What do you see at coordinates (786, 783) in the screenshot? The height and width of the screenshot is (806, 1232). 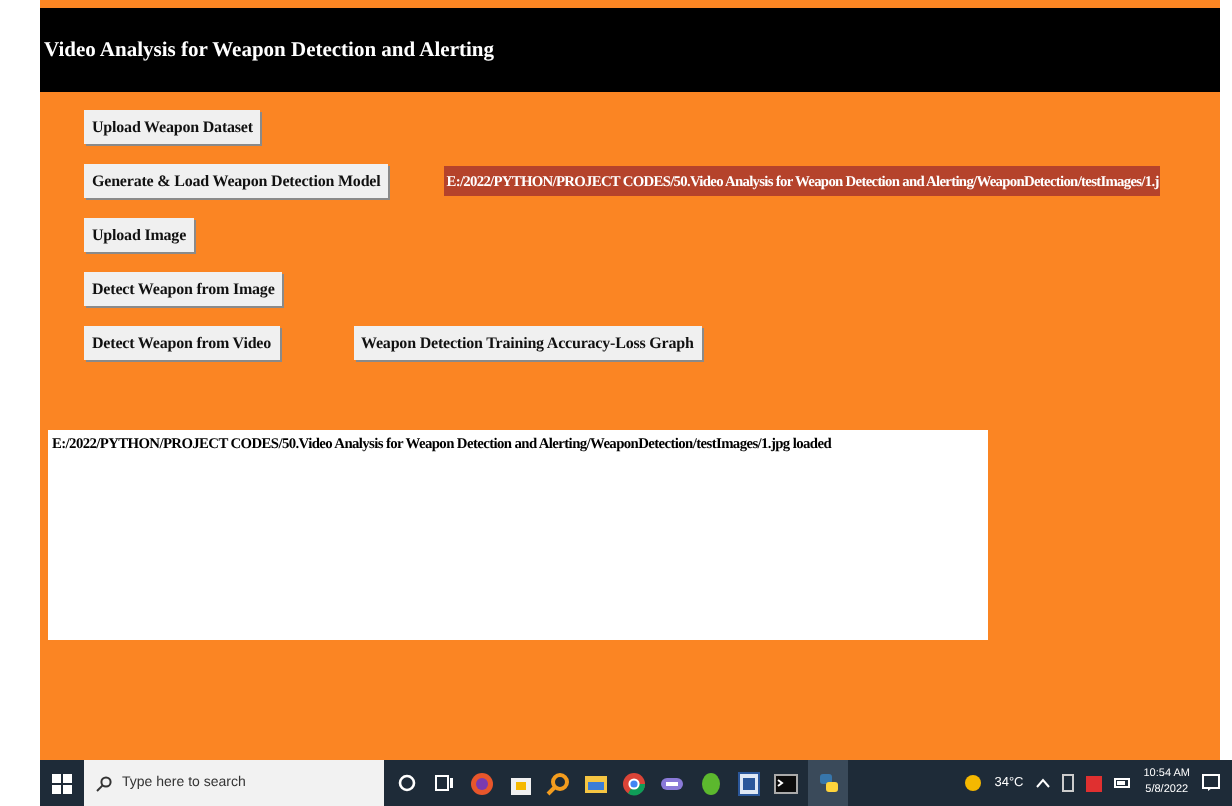 I see `terminal-icon` at bounding box center [786, 783].